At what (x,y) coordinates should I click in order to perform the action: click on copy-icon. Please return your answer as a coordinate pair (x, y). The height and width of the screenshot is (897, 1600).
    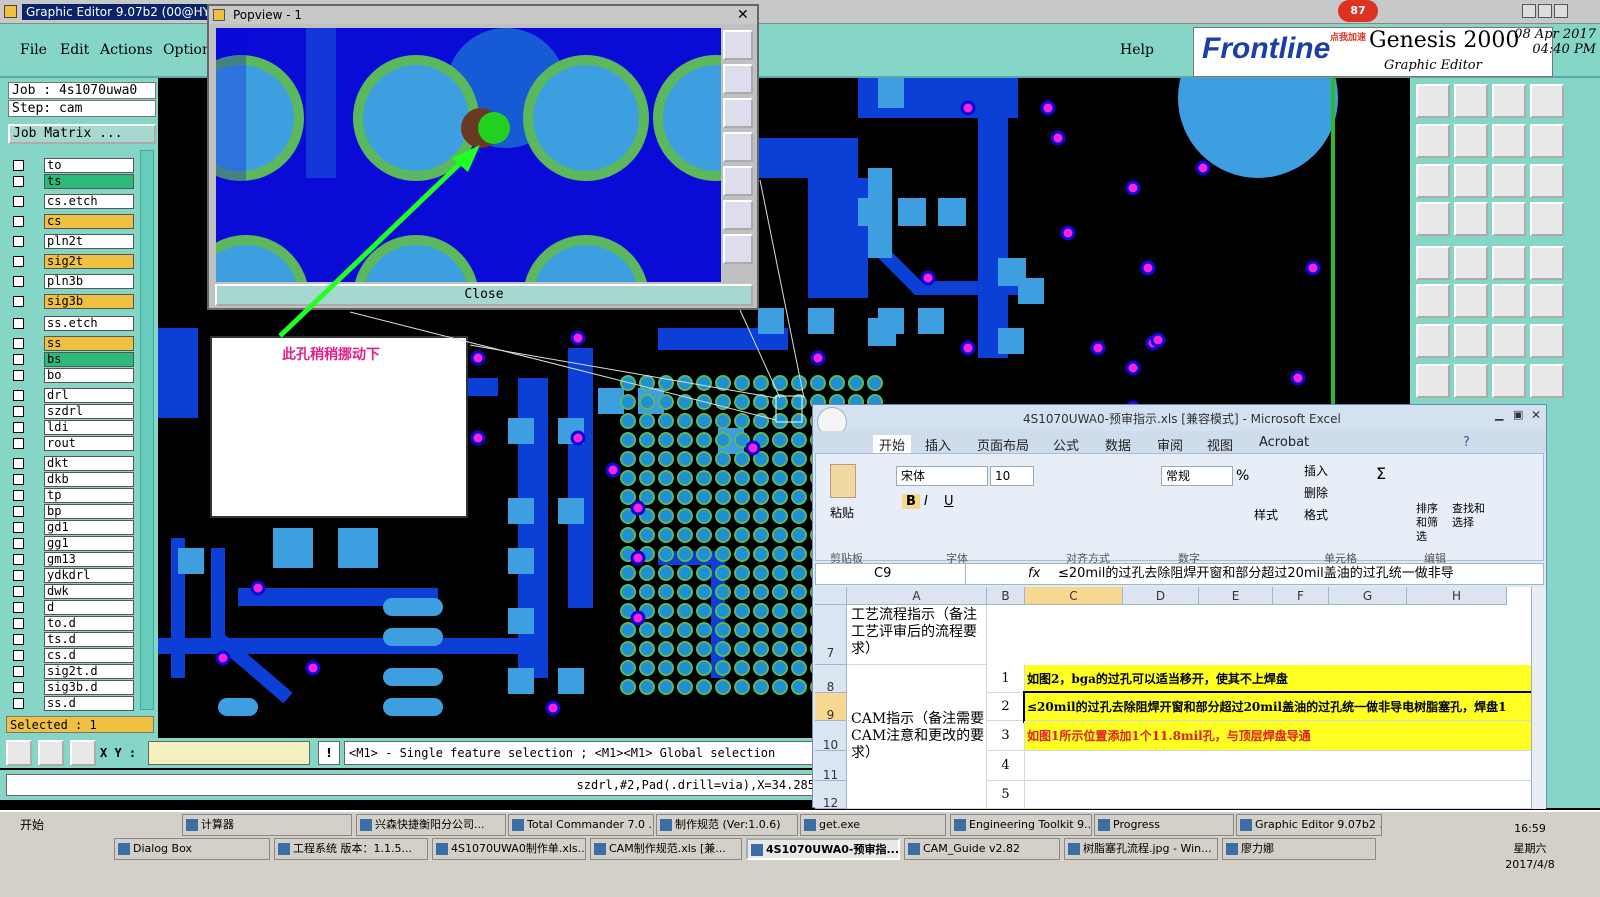
    Looking at the image, I should click on (1509, 381).